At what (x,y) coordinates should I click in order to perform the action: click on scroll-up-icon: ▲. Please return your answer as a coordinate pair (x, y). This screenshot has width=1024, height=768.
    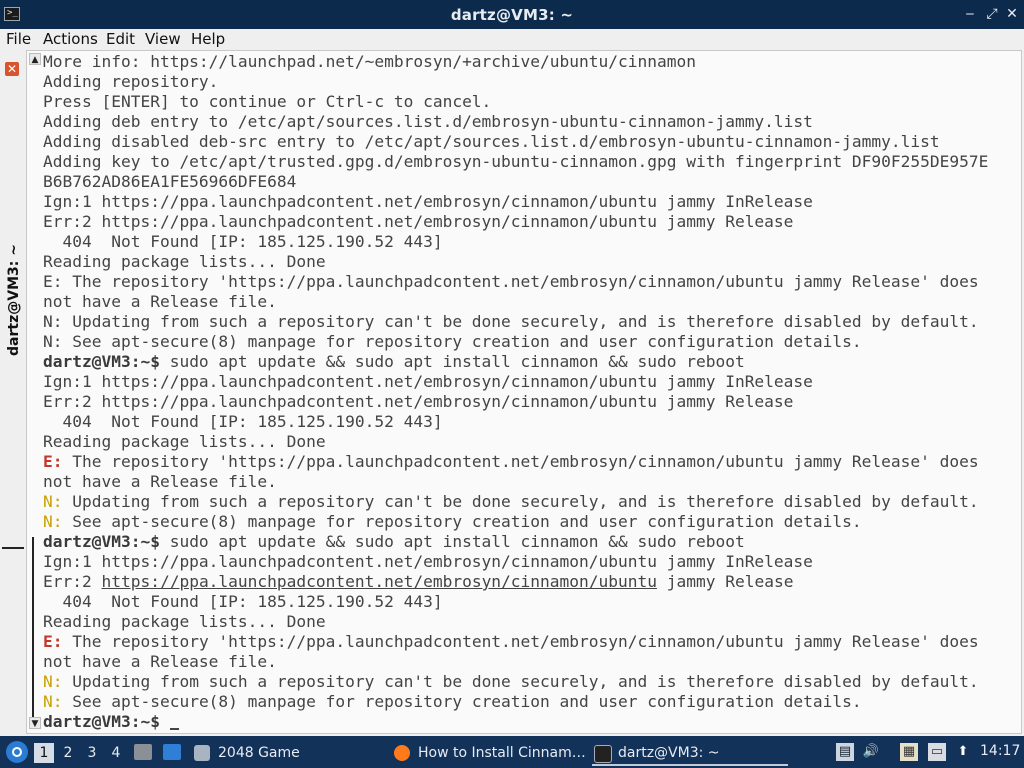
    Looking at the image, I should click on (35, 59).